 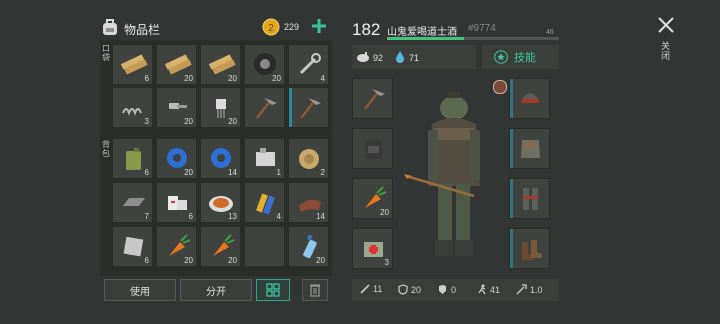 I want to click on boots-icon, so click(x=532, y=250).